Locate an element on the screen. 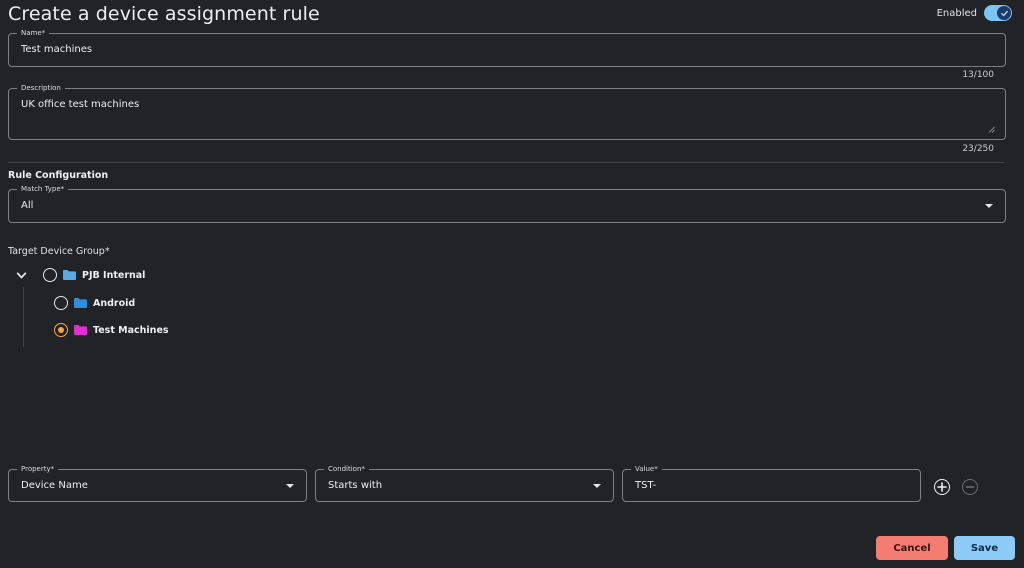  plus-icon is located at coordinates (942, 487).